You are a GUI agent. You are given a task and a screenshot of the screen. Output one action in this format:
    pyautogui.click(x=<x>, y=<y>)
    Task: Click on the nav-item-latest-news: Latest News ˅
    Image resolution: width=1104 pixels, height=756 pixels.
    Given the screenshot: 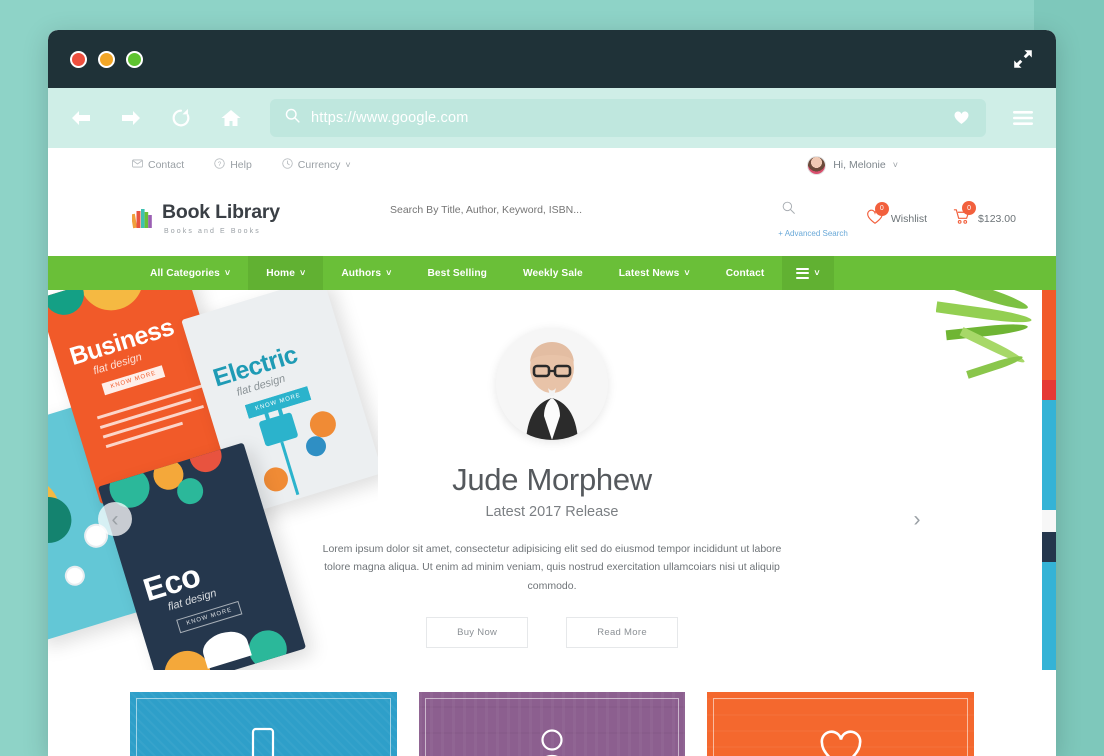 What is the action you would take?
    pyautogui.click(x=654, y=273)
    